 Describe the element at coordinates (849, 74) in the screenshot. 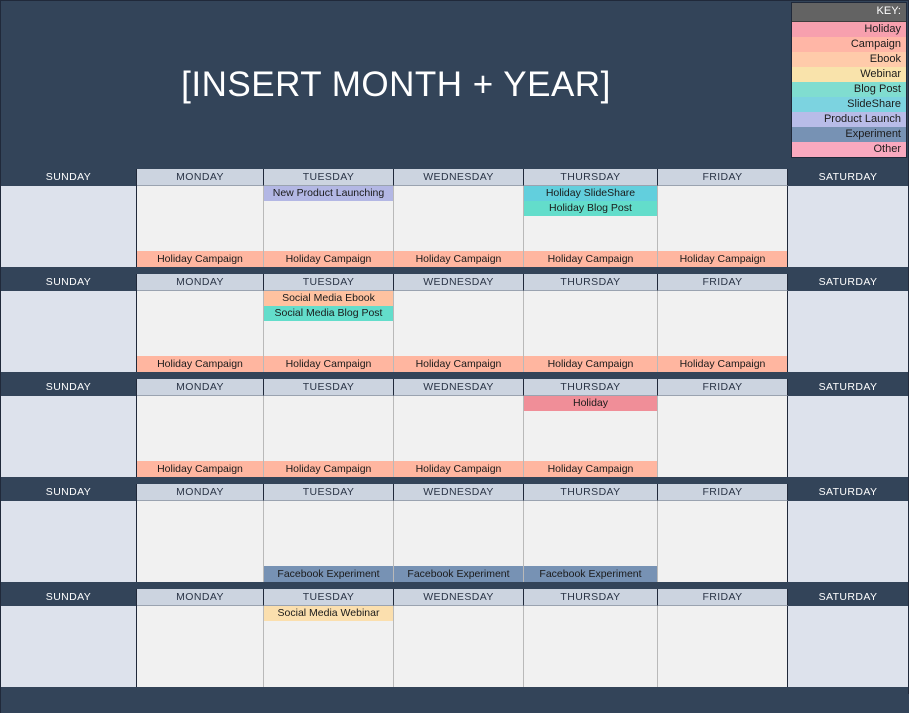

I see `key-item-webinar: Webinar` at that location.